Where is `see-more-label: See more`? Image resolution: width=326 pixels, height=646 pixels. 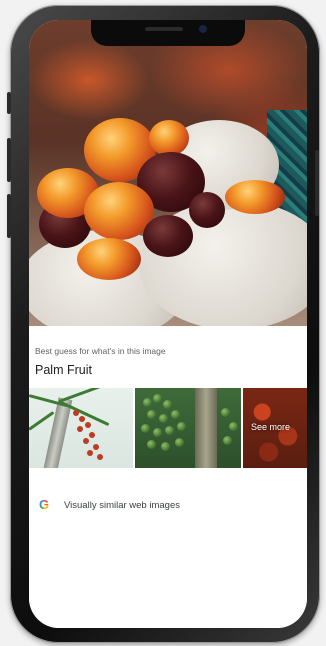
see-more-label: See more is located at coordinates (270, 427).